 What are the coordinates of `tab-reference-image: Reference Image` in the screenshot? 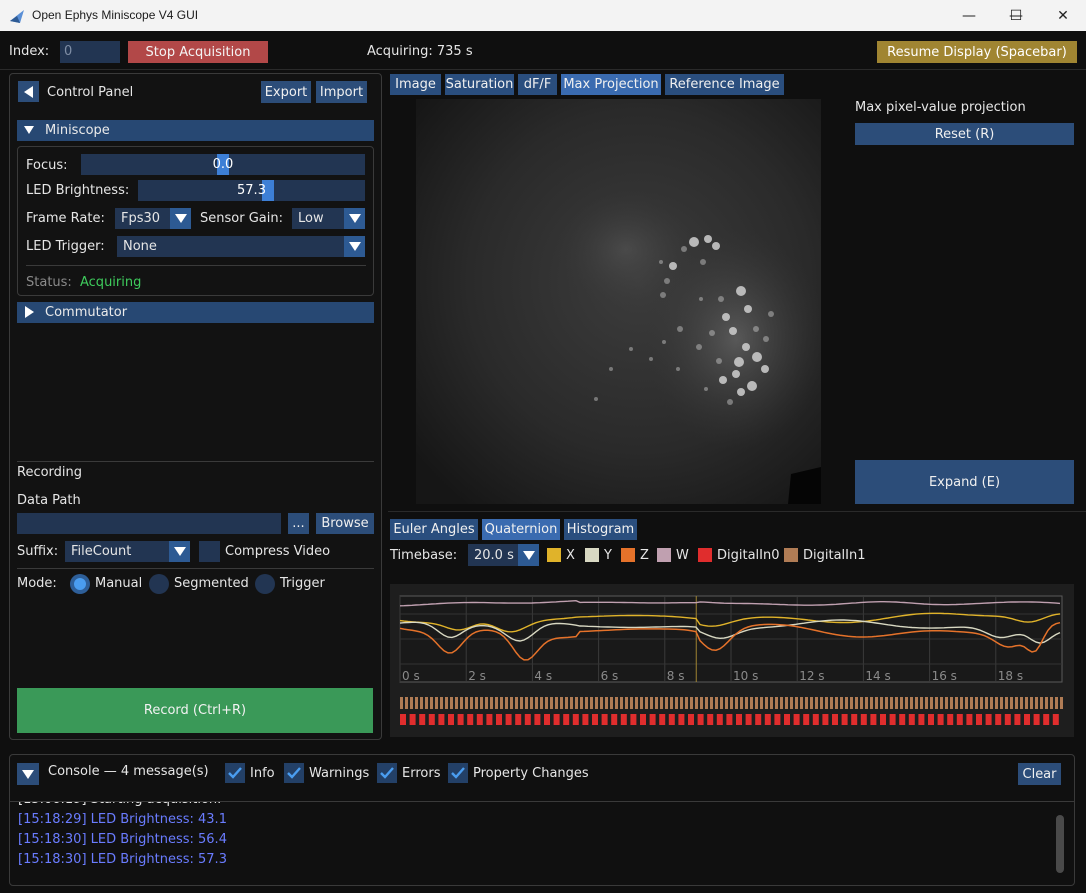 It's located at (724, 84).